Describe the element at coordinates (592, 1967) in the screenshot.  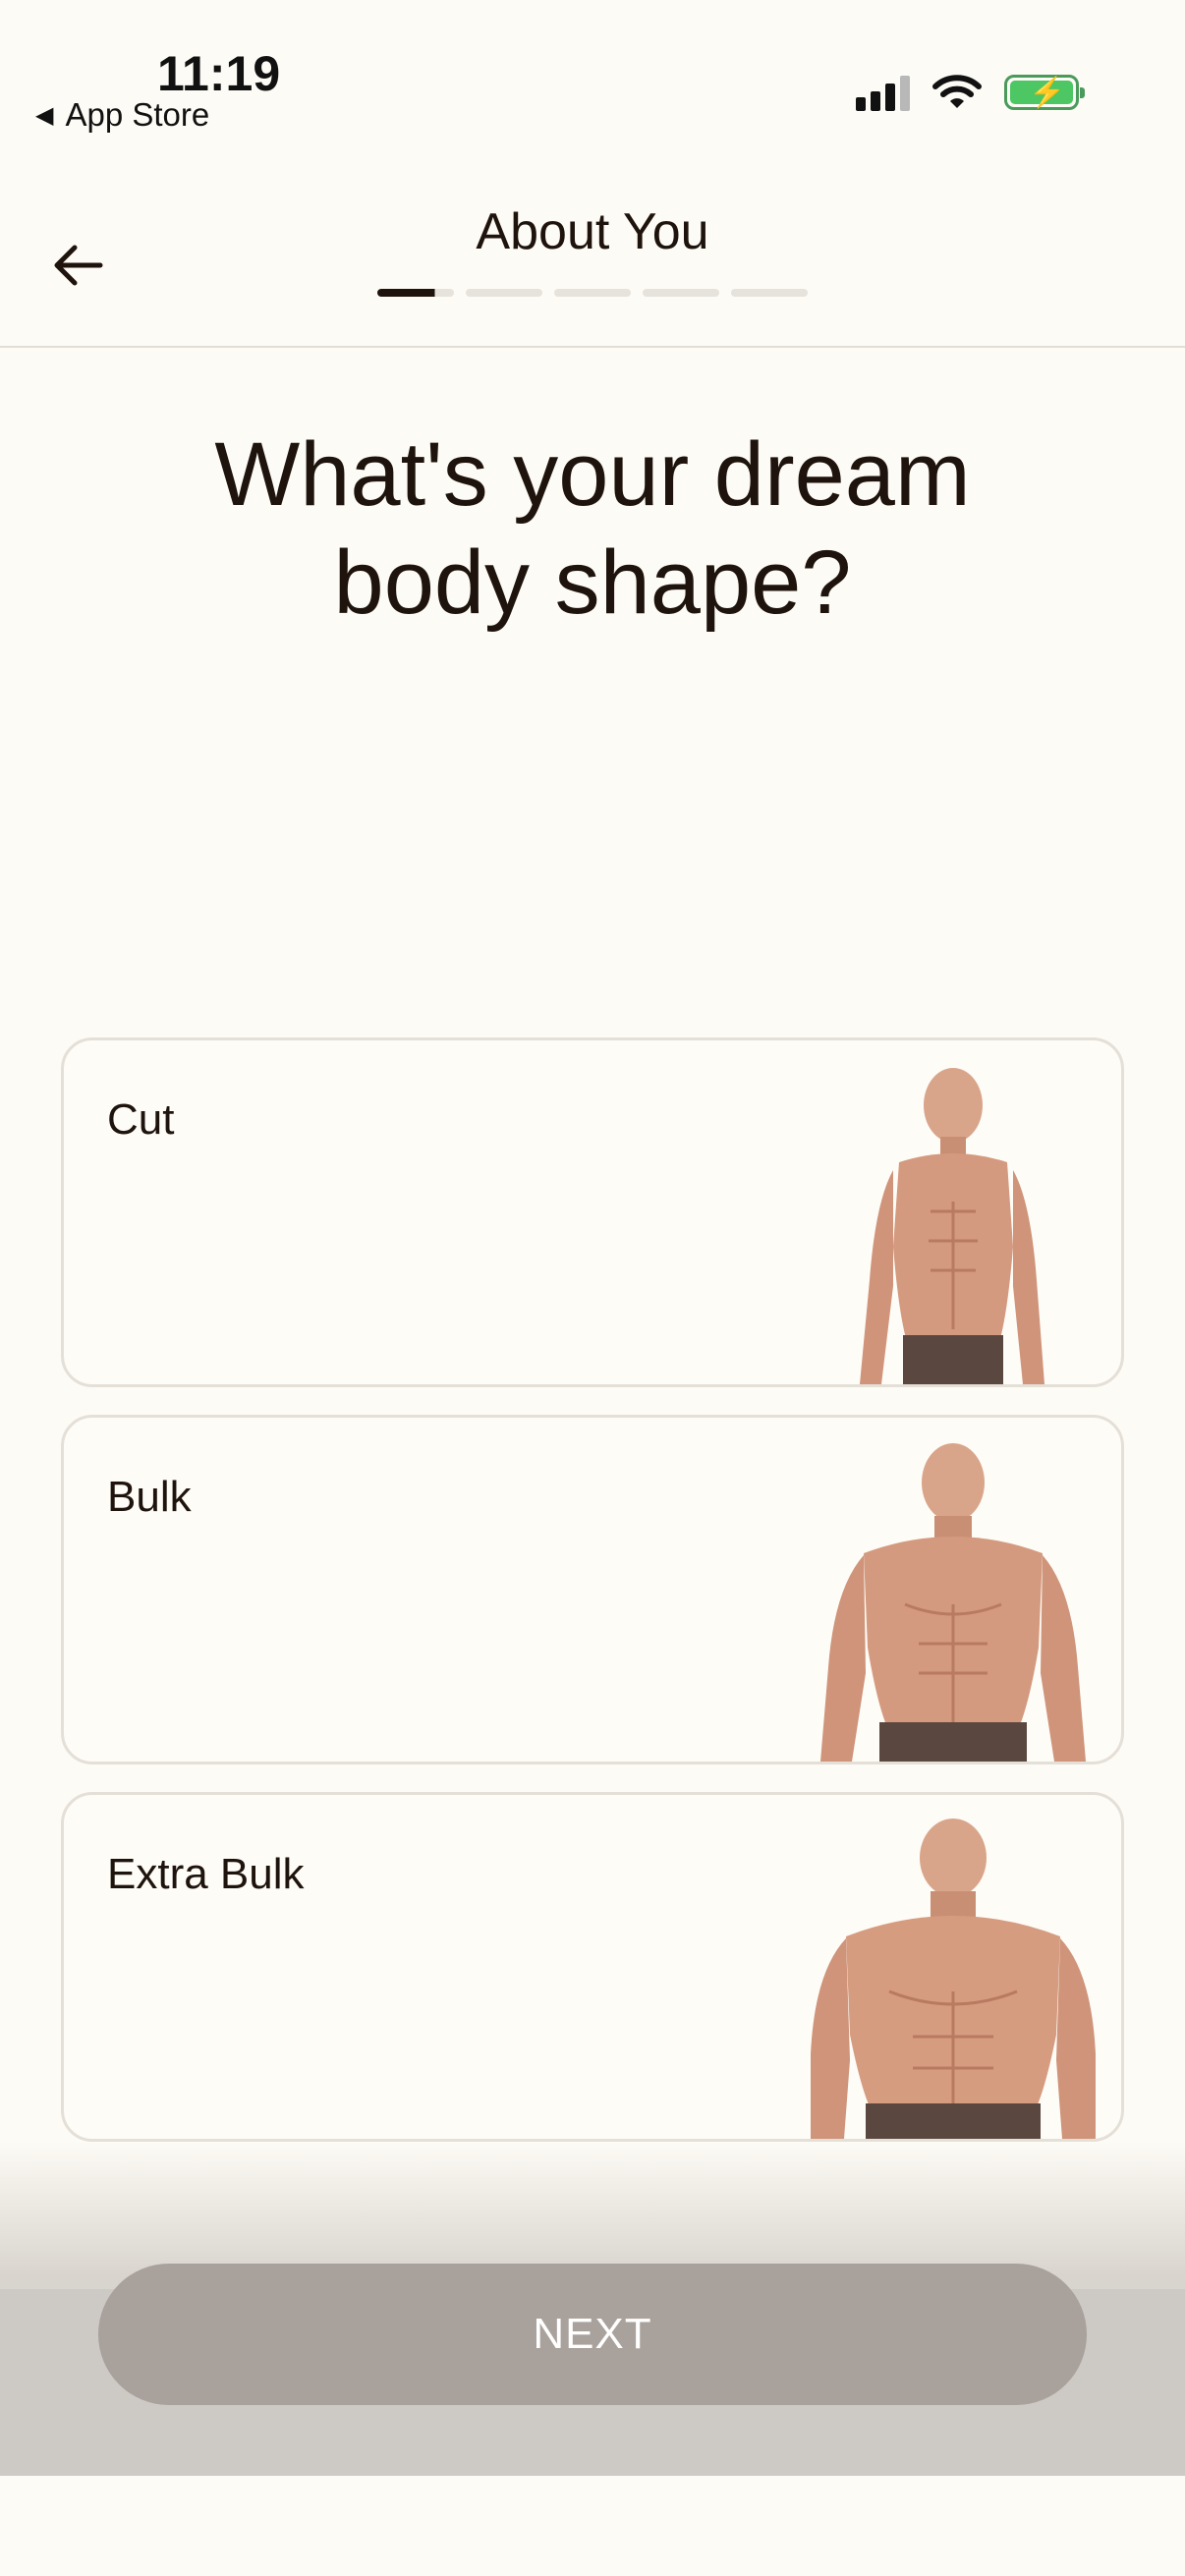
I see `option-card-extra-bulk: Extra Bulk` at that location.